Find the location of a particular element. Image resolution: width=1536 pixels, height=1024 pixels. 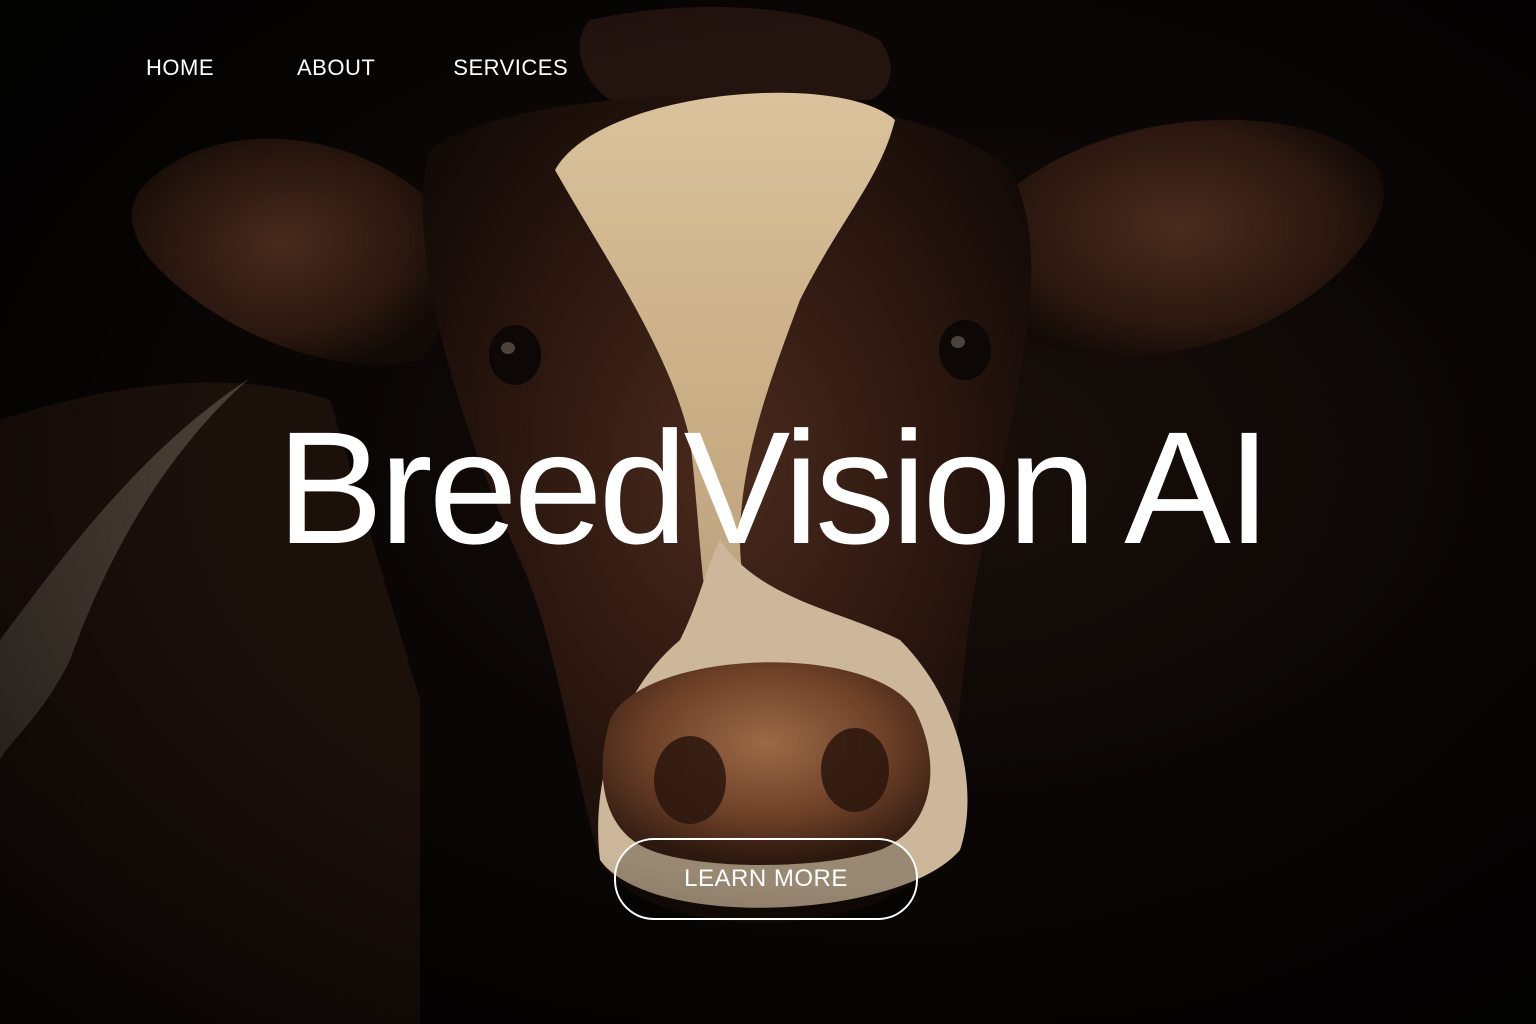

learn-more-button: LEARN MORE is located at coordinates (766, 879).